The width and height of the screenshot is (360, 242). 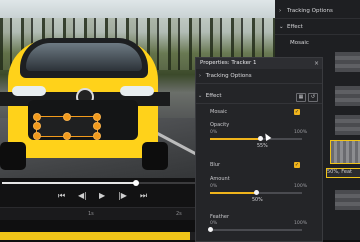 What do you see at coordinates (261, 138) in the screenshot?
I see `opacity-slider-knob` at bounding box center [261, 138].